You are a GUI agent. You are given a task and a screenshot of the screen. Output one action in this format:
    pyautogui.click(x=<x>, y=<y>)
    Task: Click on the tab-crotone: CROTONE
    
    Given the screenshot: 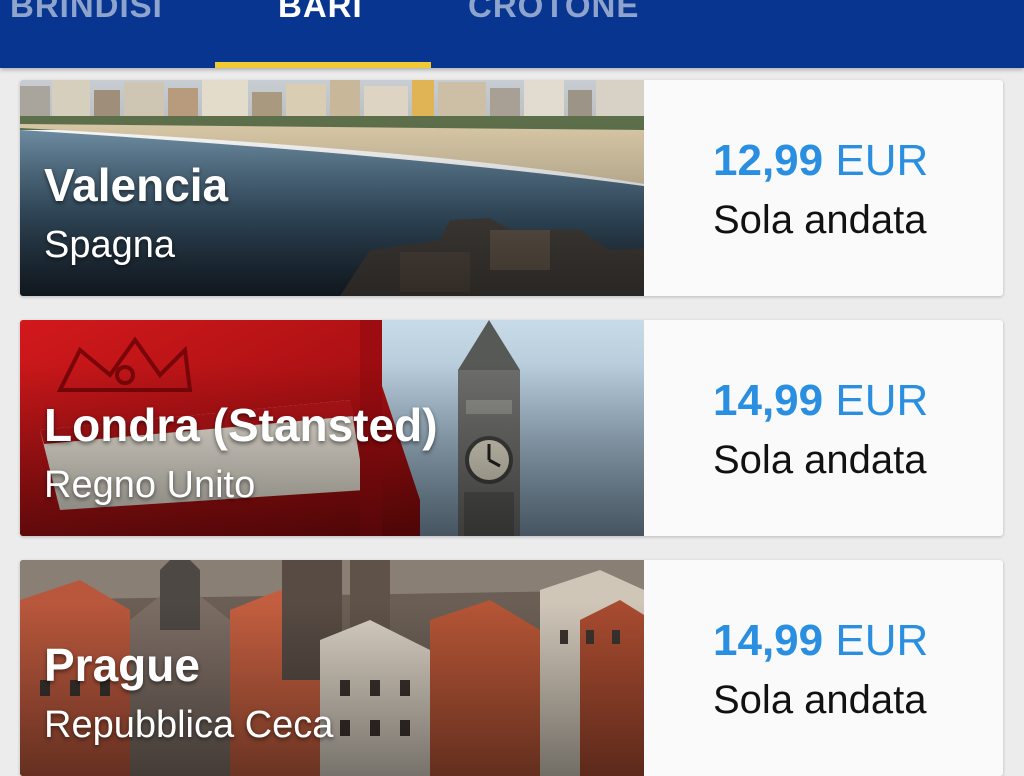 What is the action you would take?
    pyautogui.click(x=553, y=13)
    